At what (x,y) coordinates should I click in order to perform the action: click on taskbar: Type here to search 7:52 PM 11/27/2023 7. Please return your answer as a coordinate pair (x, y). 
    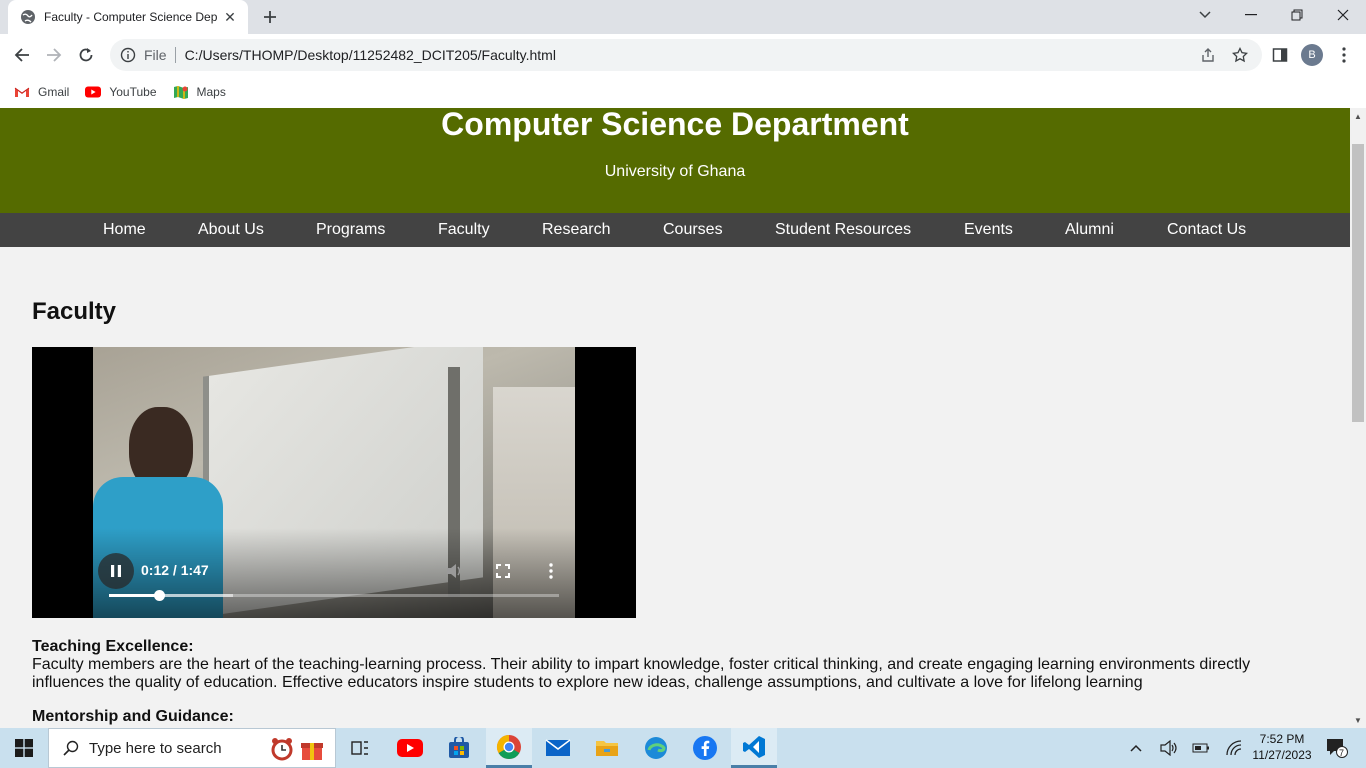
    Looking at the image, I should click on (683, 748).